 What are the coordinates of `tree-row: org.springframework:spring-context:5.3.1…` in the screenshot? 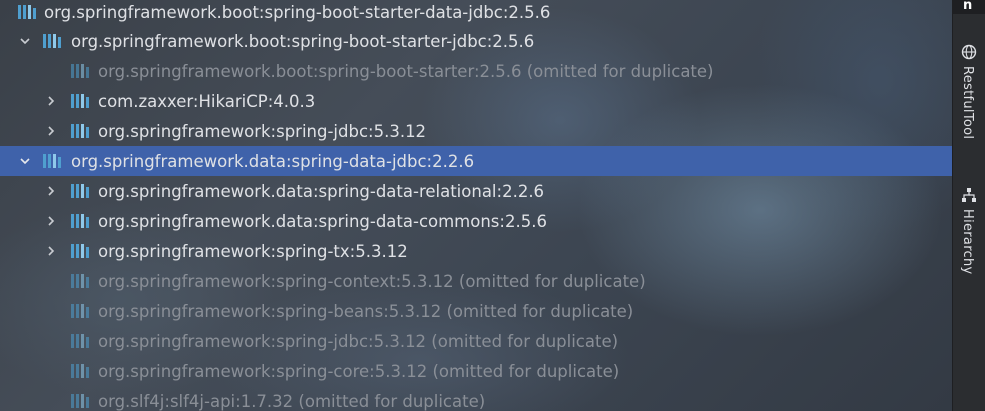 It's located at (476, 281).